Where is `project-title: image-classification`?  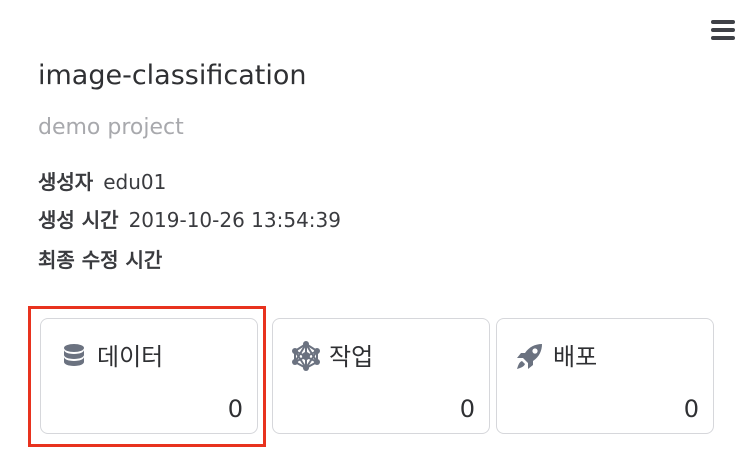
project-title: image-classification is located at coordinates (172, 75).